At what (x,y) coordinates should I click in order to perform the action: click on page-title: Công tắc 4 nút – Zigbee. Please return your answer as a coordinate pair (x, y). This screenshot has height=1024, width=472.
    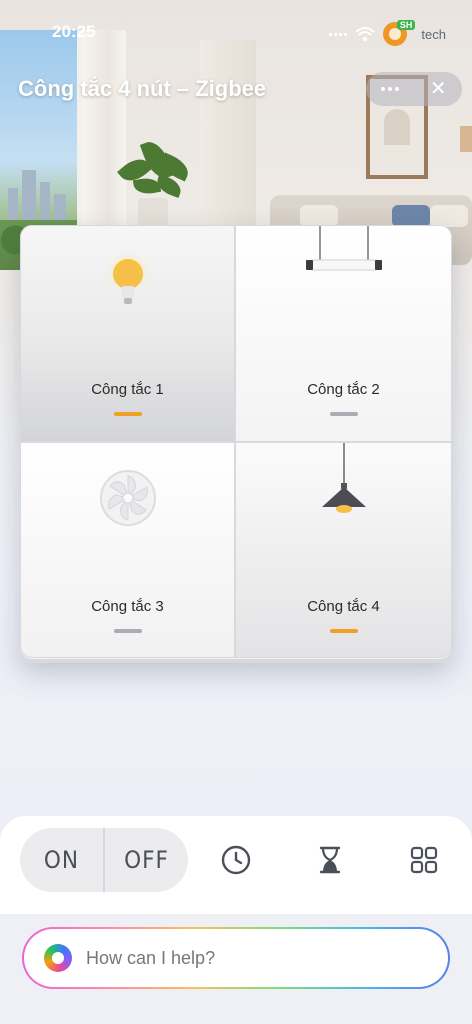
    Looking at the image, I should click on (142, 88).